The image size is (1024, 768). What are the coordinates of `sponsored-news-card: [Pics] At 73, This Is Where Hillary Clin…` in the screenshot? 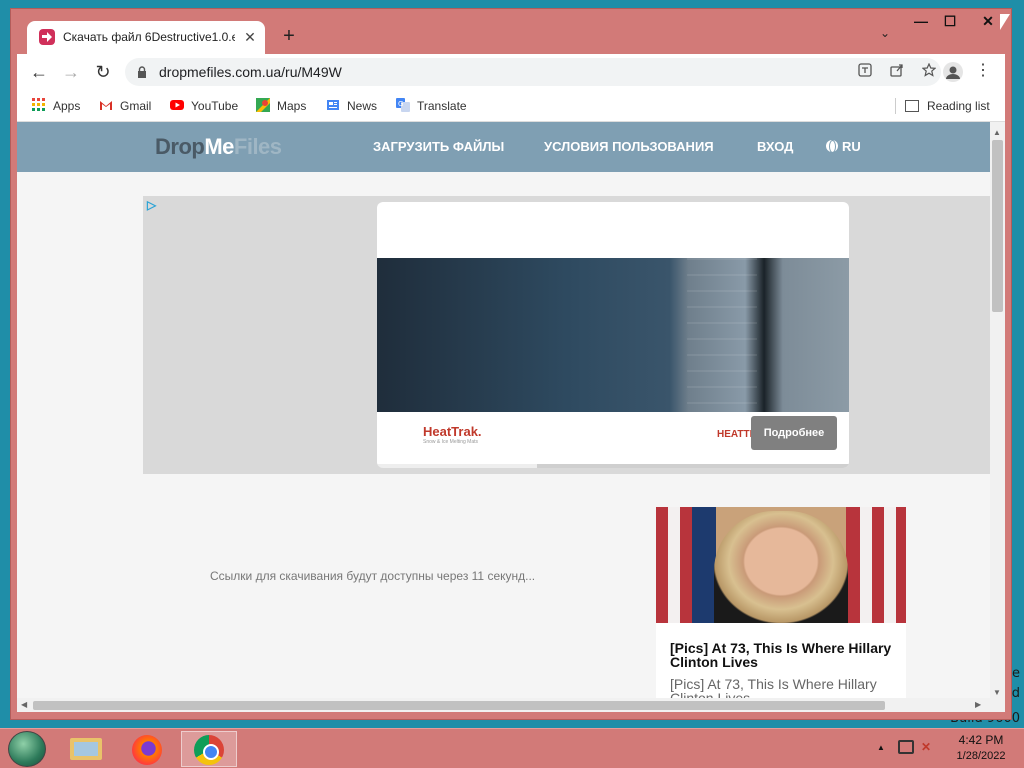 It's located at (781, 609).